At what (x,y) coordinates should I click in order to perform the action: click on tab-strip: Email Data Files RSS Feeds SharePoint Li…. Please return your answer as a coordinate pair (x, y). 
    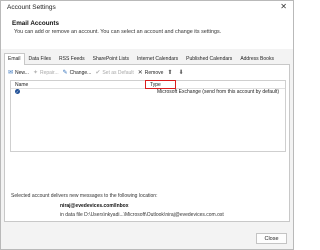
    Looking at the image, I should click on (141, 59).